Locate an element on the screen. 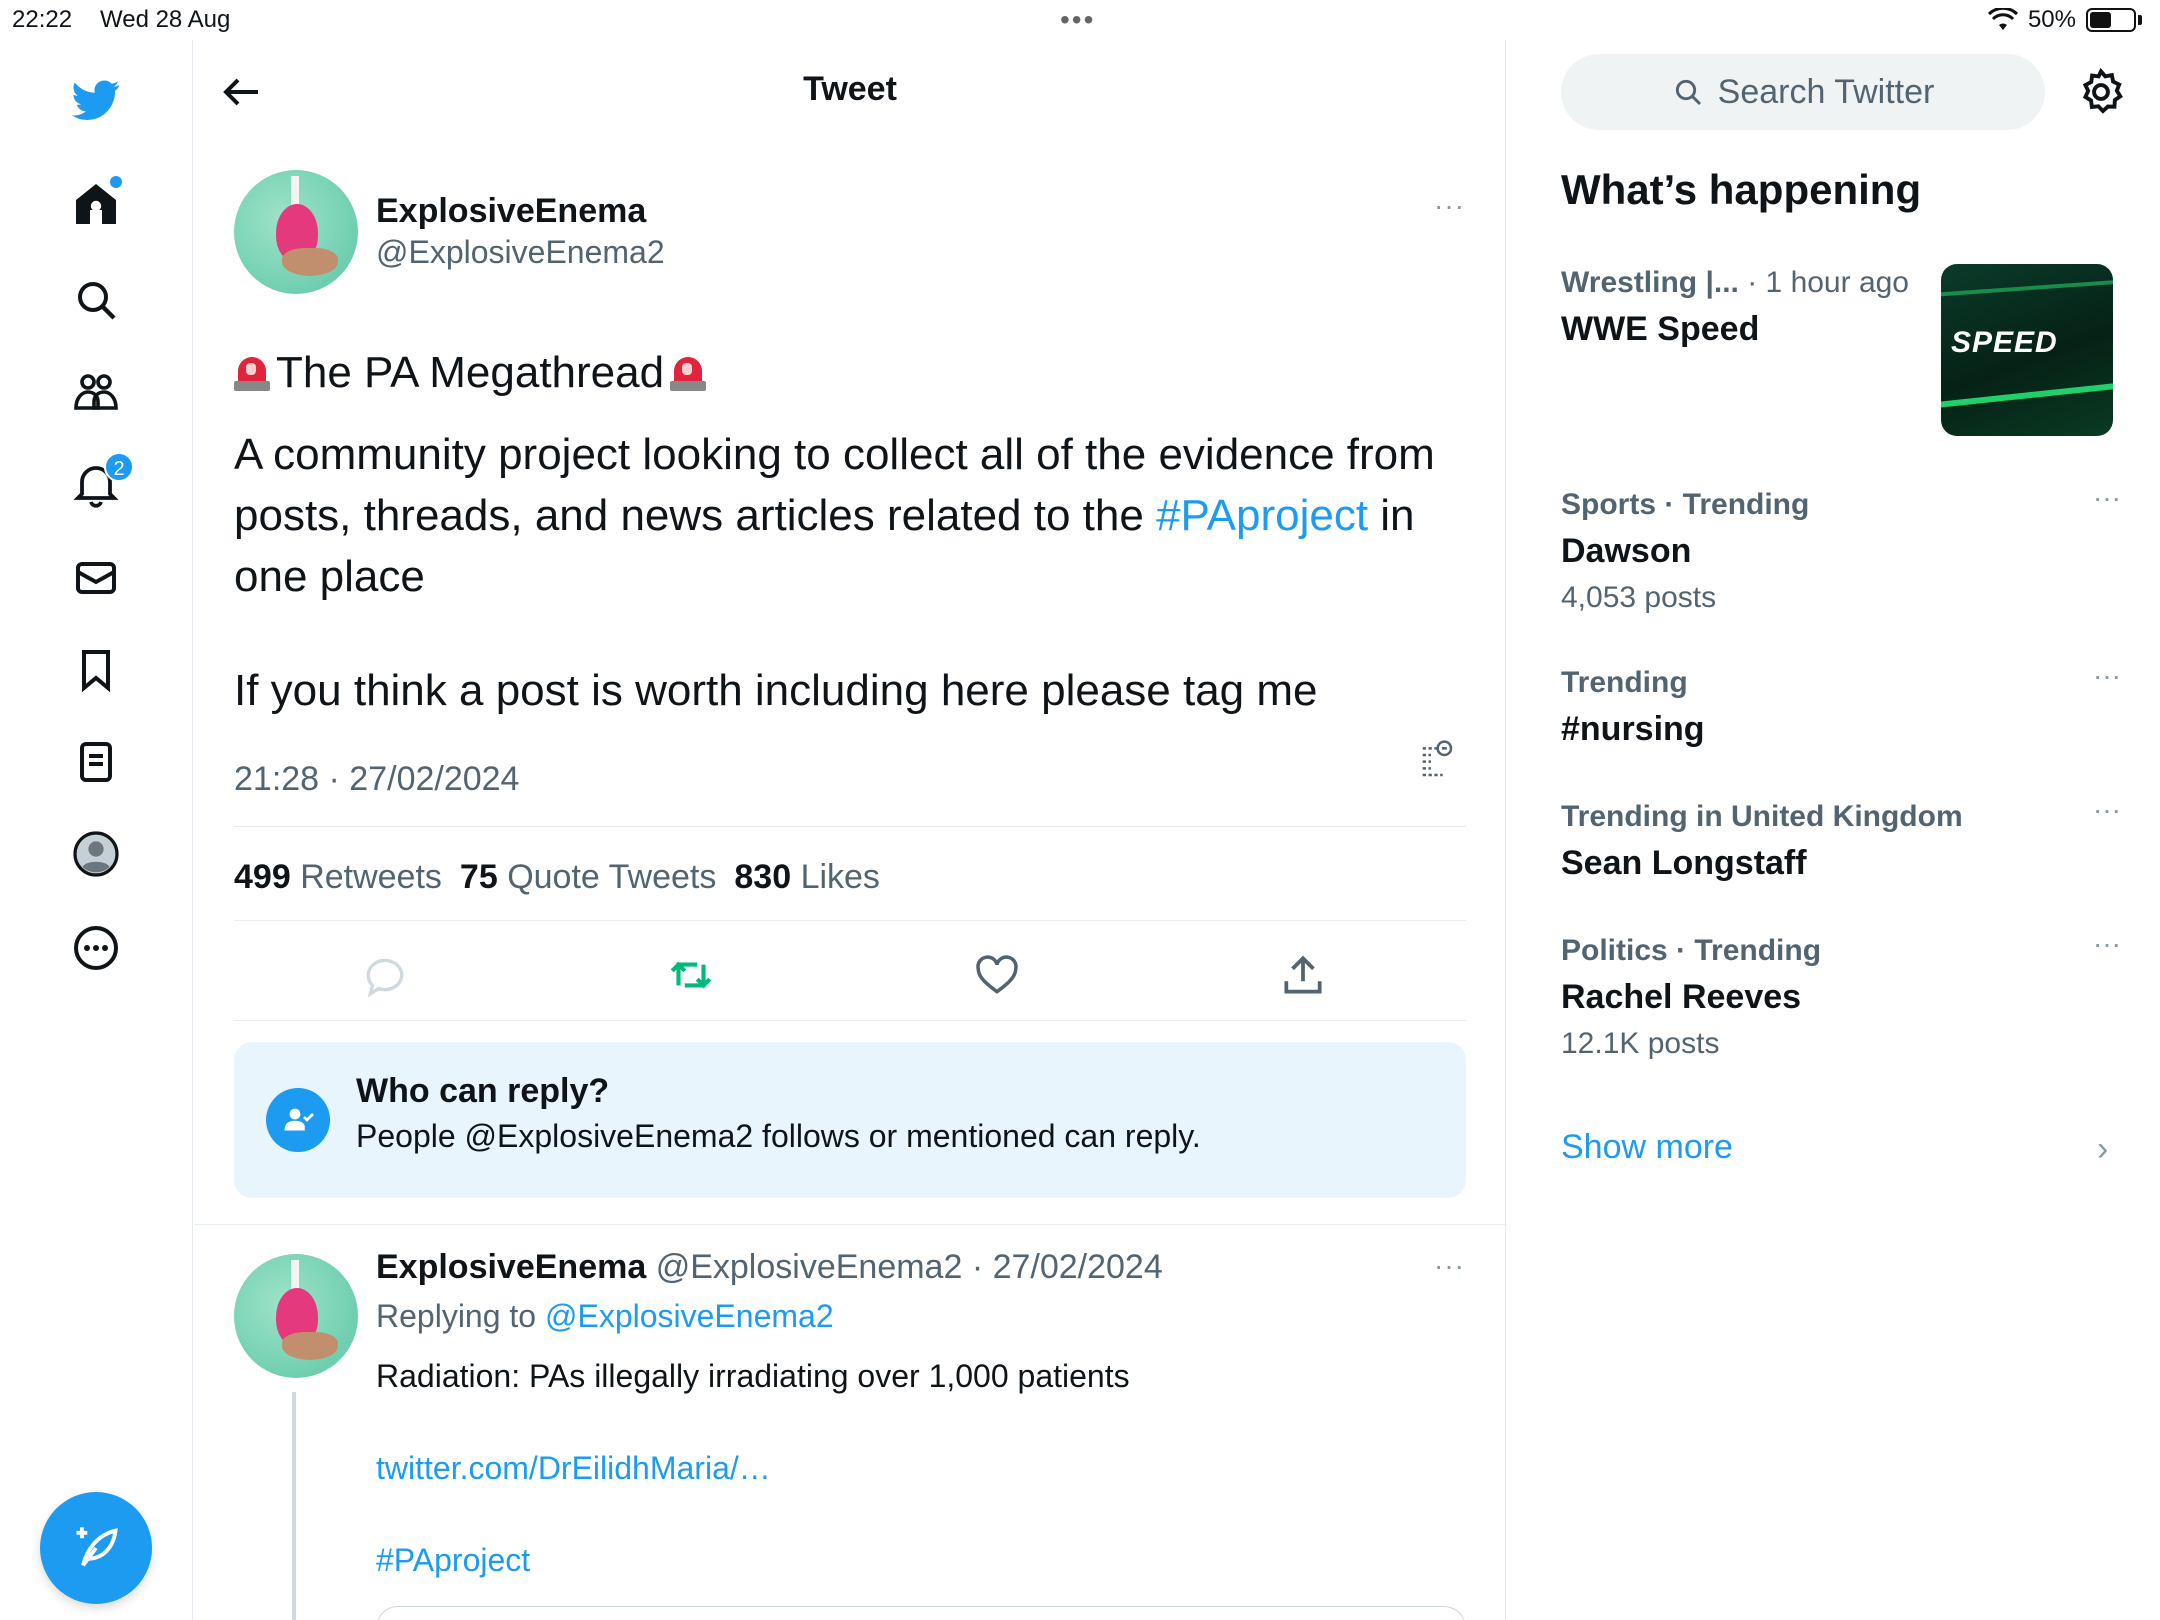 The height and width of the screenshot is (1620, 2160). status-bar: 22:22 Wed 28 Aug ••• 50% is located at coordinates (1080, 20).